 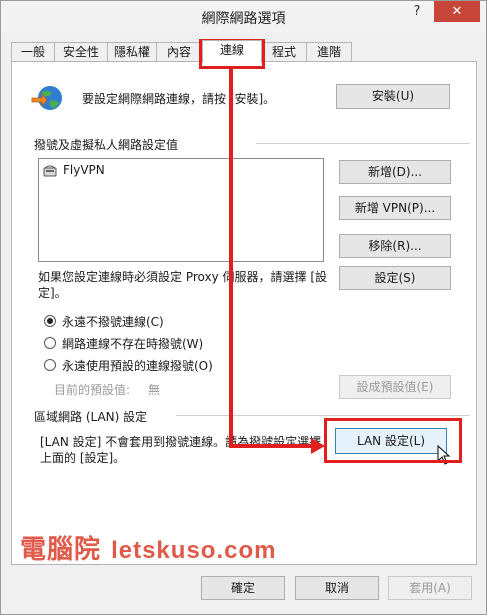 What do you see at coordinates (50, 321) in the screenshot?
I see `never-dial-radio` at bounding box center [50, 321].